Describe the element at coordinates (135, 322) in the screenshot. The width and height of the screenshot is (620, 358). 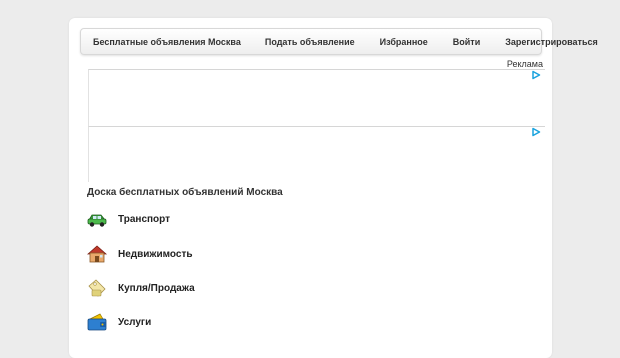
I see `category-label: Услуги` at that location.